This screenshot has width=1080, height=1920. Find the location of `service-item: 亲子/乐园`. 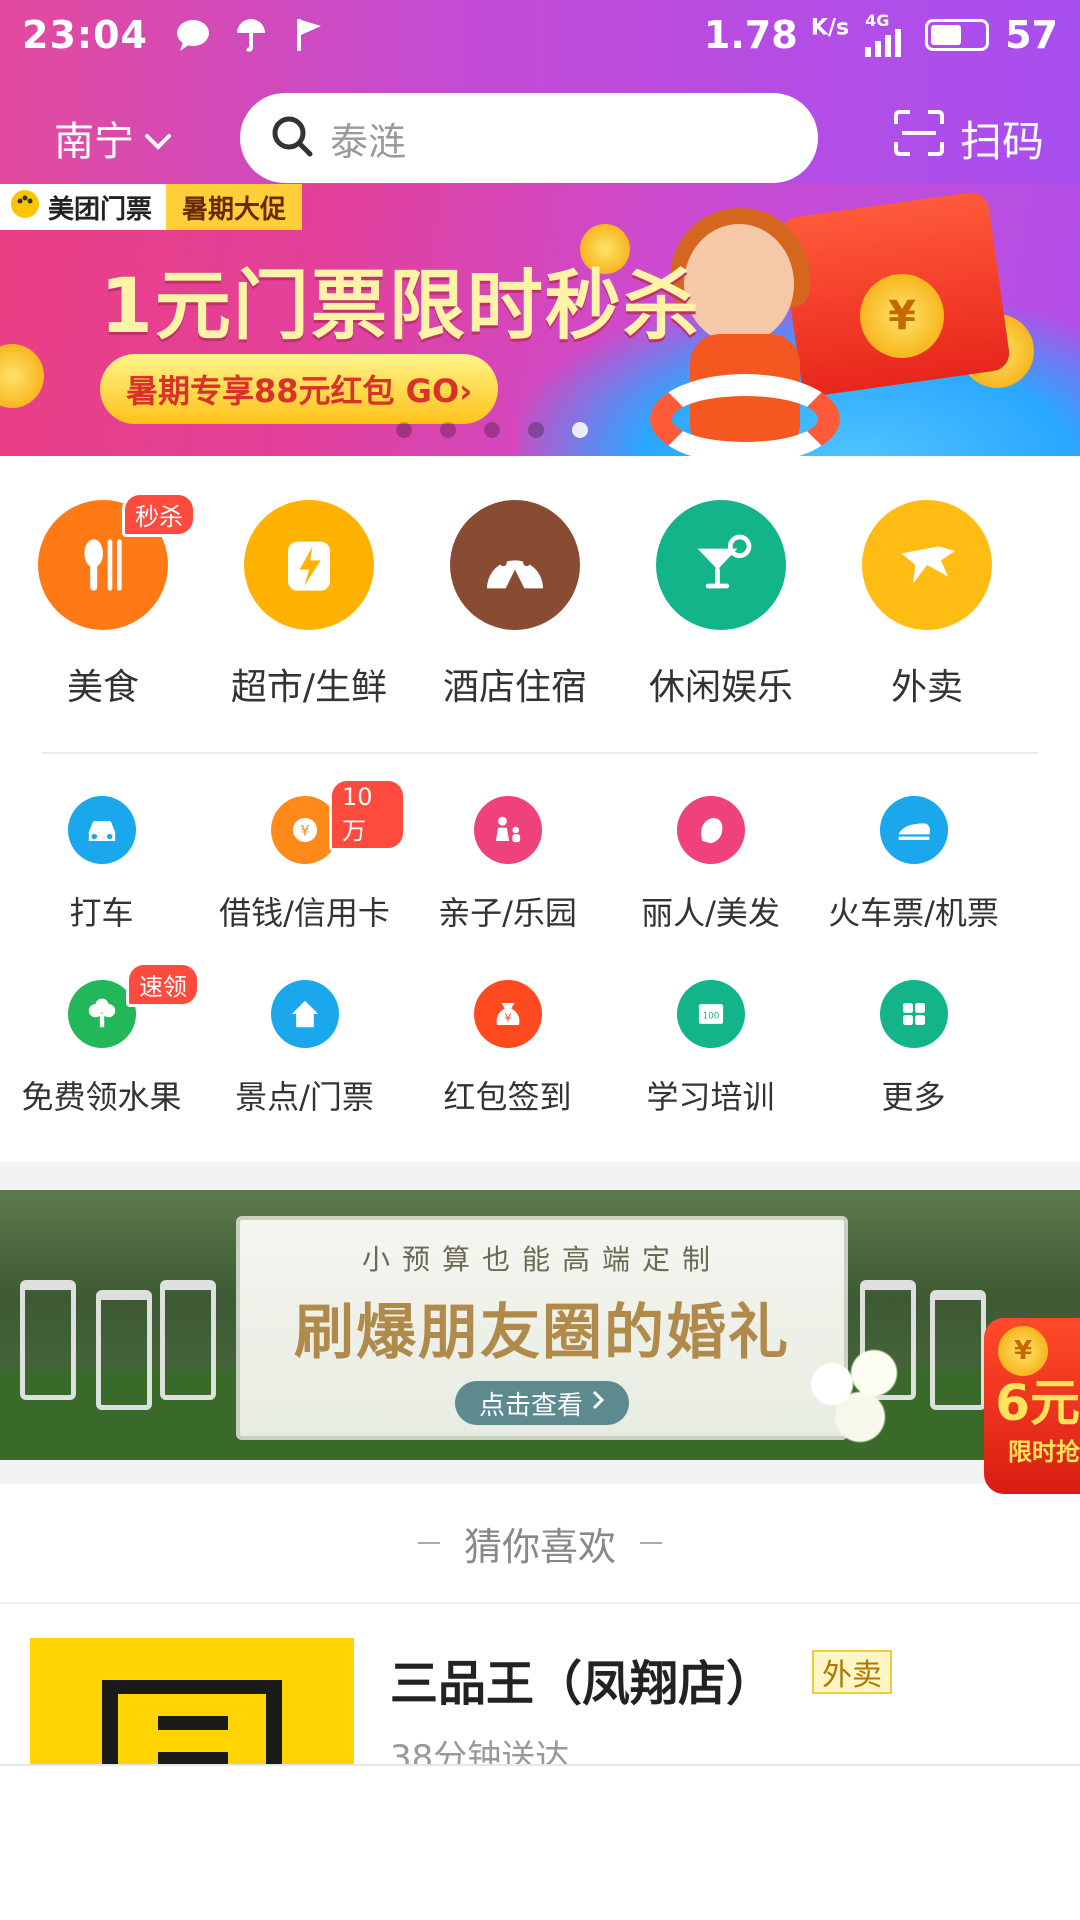

service-item: 亲子/乐园 is located at coordinates (507, 871).